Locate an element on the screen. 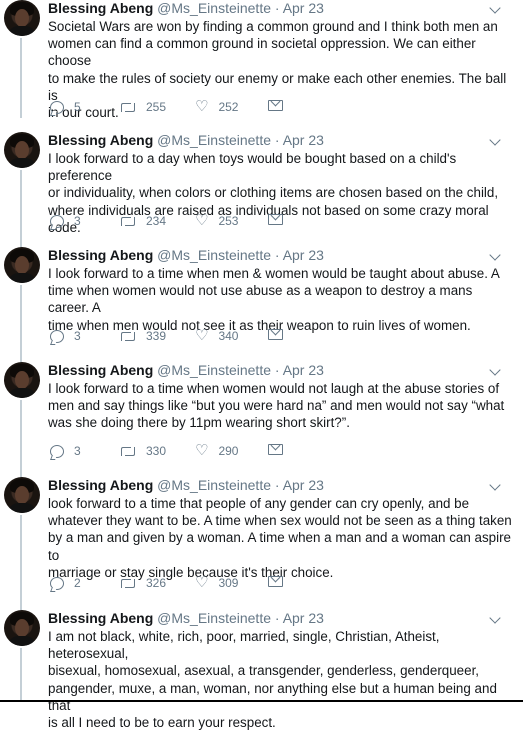  like-count: 252 is located at coordinates (228, 107).